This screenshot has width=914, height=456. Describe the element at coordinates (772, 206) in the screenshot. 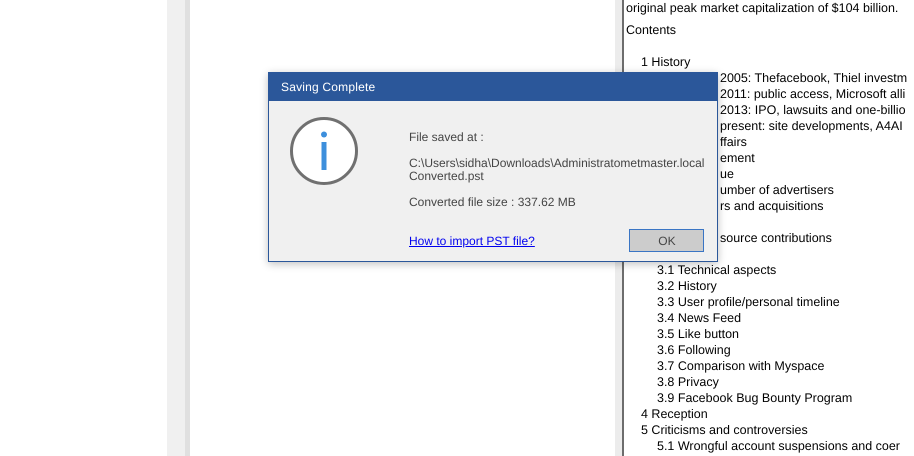

I see `contents-entry: rs and acquisitions` at that location.